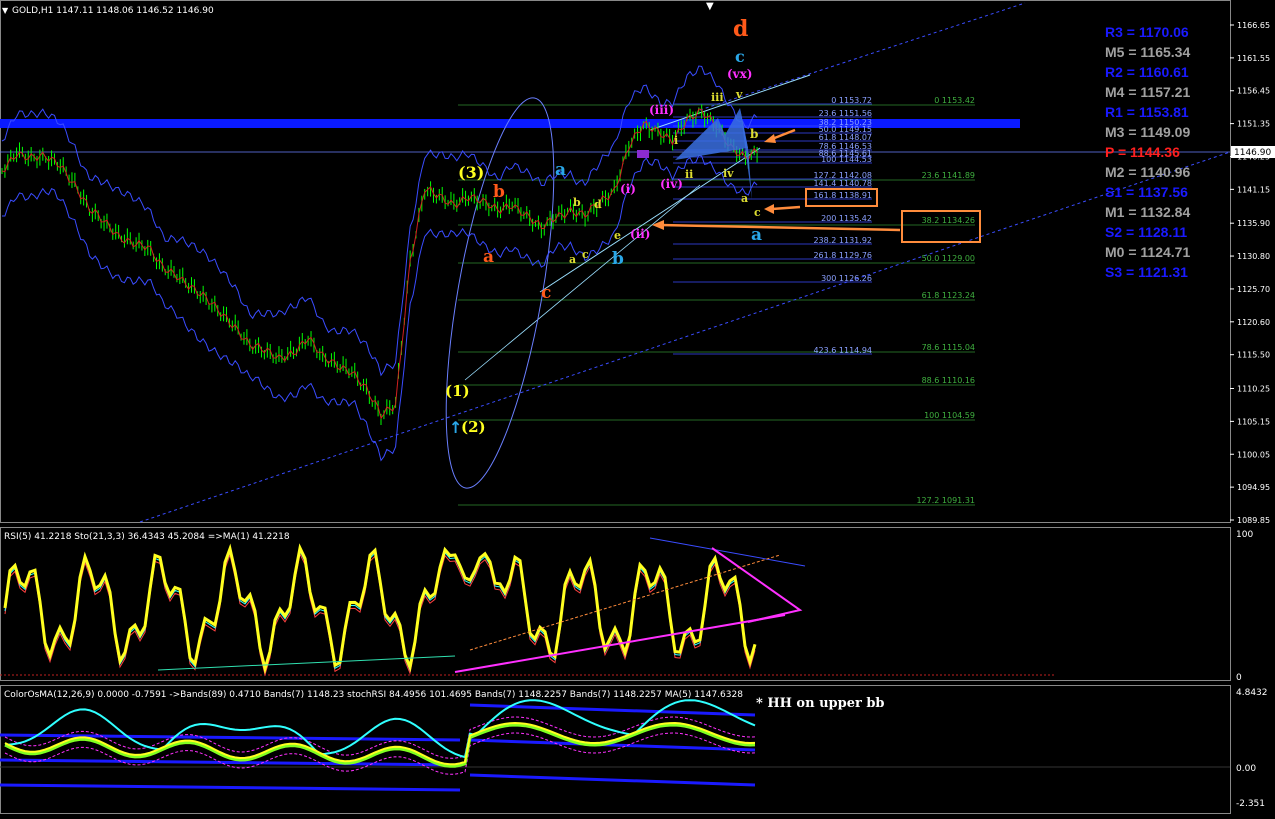 This screenshot has width=1275, height=819. I want to click on pivot-level: R1 = 1153.81, so click(1147, 112).